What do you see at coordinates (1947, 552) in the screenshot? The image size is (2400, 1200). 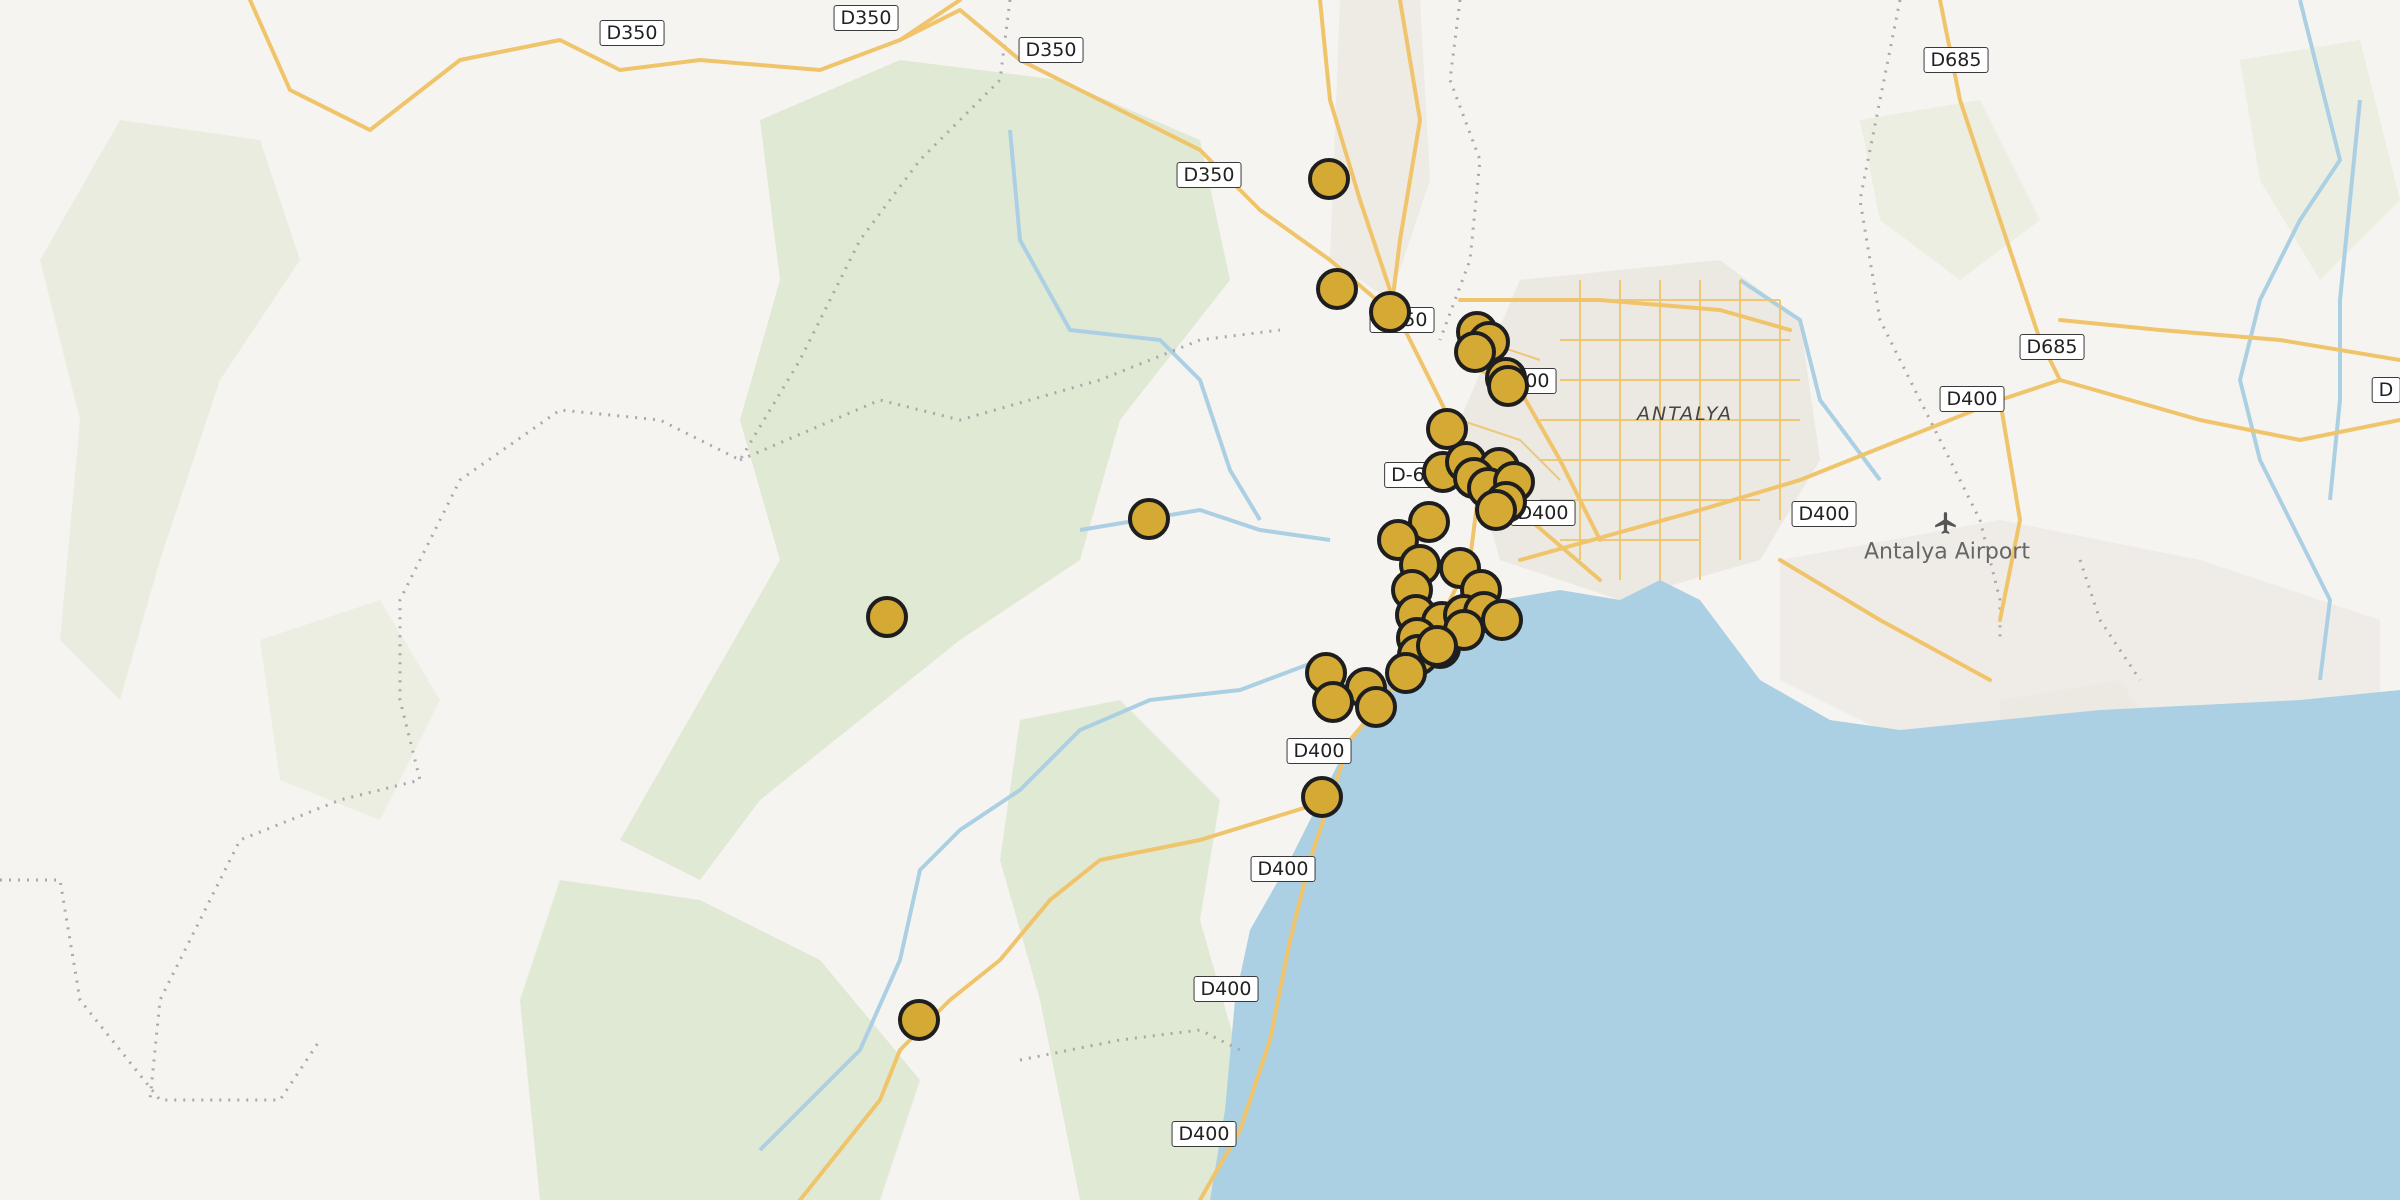 I see `airport-label: Antalya Airport` at bounding box center [1947, 552].